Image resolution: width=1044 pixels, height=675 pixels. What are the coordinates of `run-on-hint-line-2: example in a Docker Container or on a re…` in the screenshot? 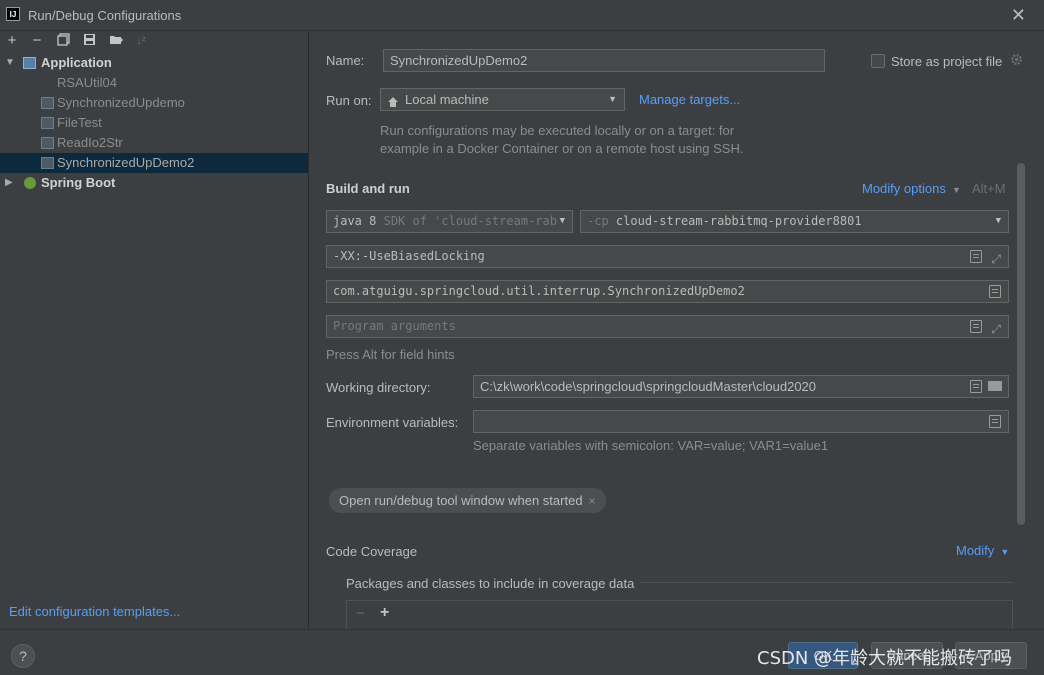 It's located at (562, 148).